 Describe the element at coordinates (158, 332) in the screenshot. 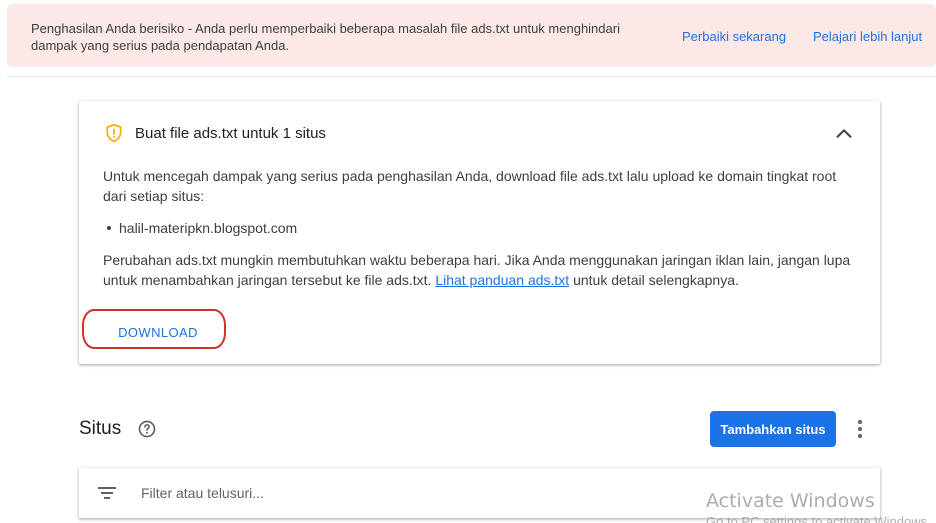

I see `download-button: DOWNLOAD` at that location.